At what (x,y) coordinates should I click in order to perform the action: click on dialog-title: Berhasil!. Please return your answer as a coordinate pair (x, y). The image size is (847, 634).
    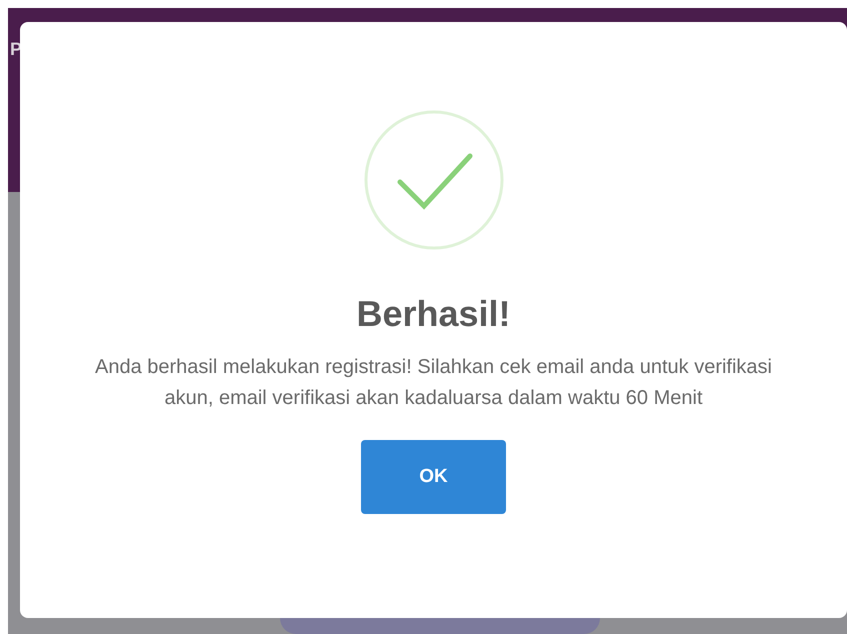
    Looking at the image, I should click on (433, 314).